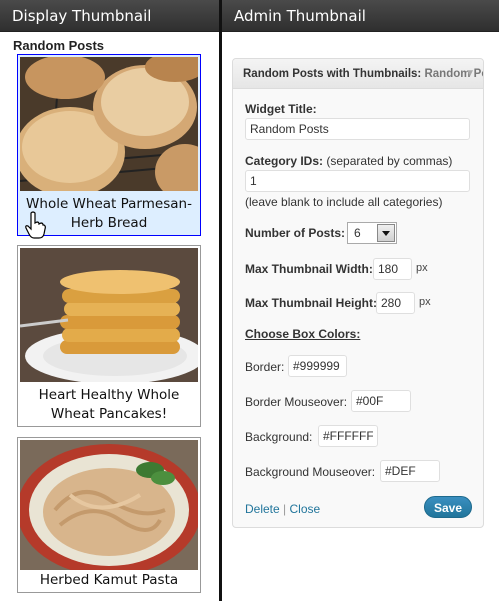  What do you see at coordinates (392, 269) in the screenshot?
I see `max-width-input` at bounding box center [392, 269].